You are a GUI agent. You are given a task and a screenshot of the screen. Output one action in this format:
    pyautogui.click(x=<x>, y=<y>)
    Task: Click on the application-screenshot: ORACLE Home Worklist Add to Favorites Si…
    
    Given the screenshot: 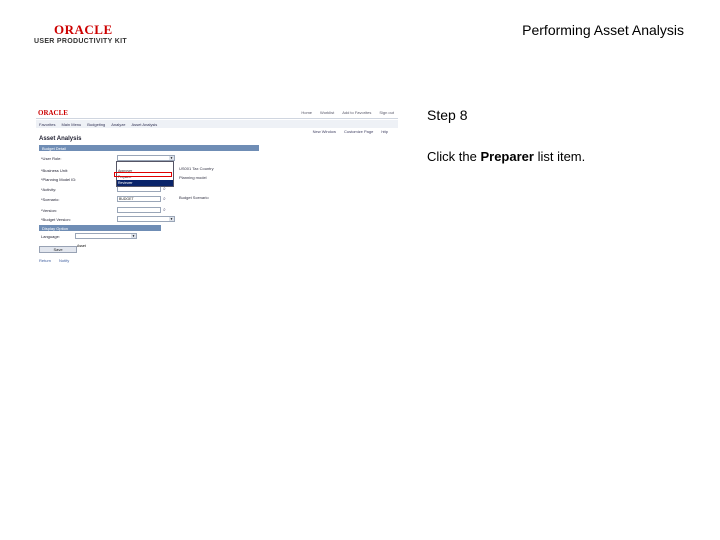 What is the action you would take?
    pyautogui.click(x=217, y=187)
    